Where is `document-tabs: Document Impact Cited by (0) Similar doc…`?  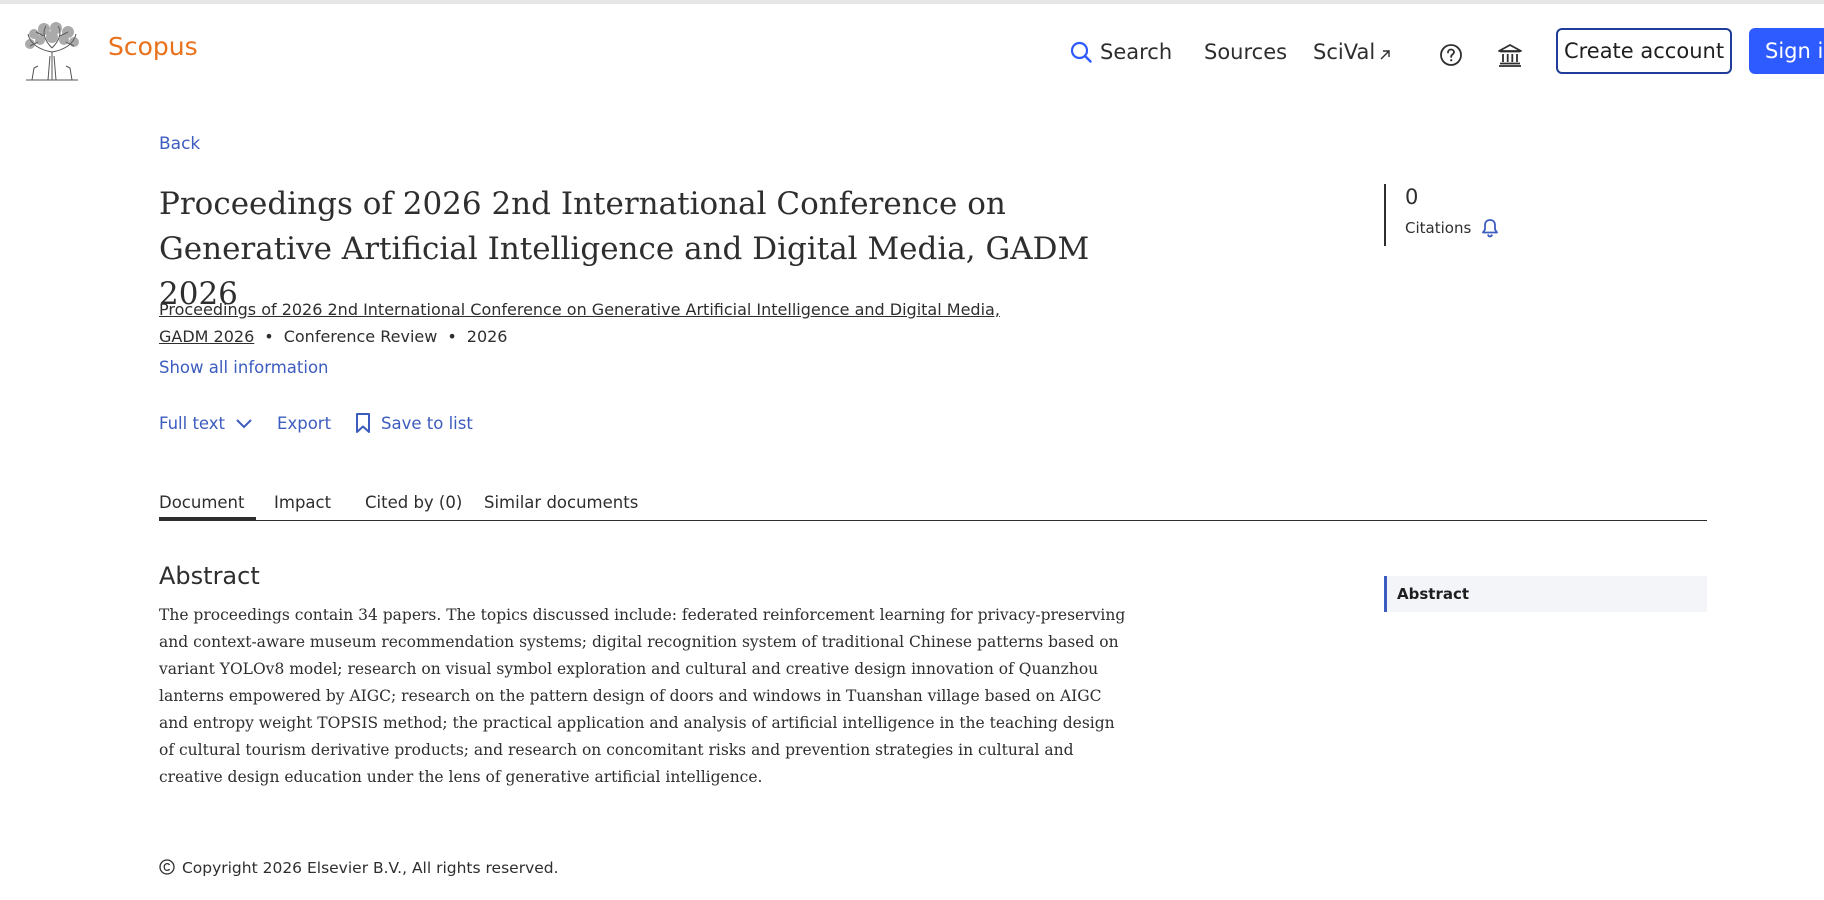
document-tabs: Document Impact Cited by (0) Similar doc… is located at coordinates (933, 505).